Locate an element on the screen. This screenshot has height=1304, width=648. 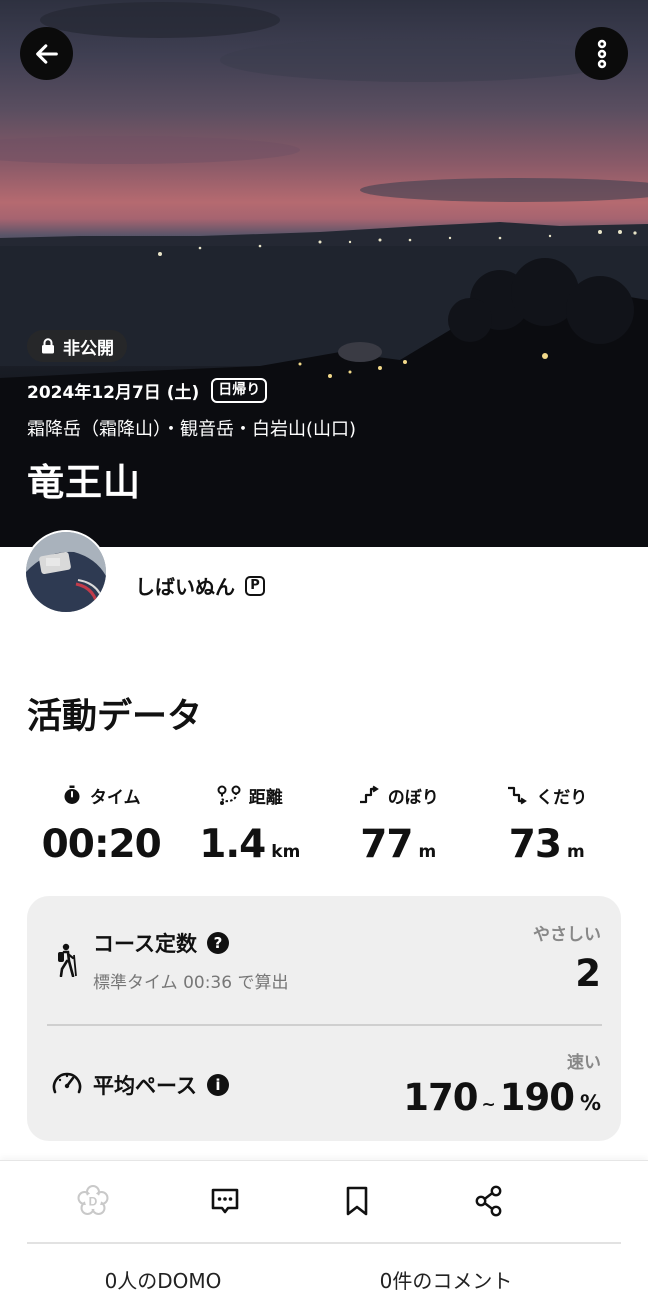
stat-value: 00:20 is located at coordinates (101, 844).